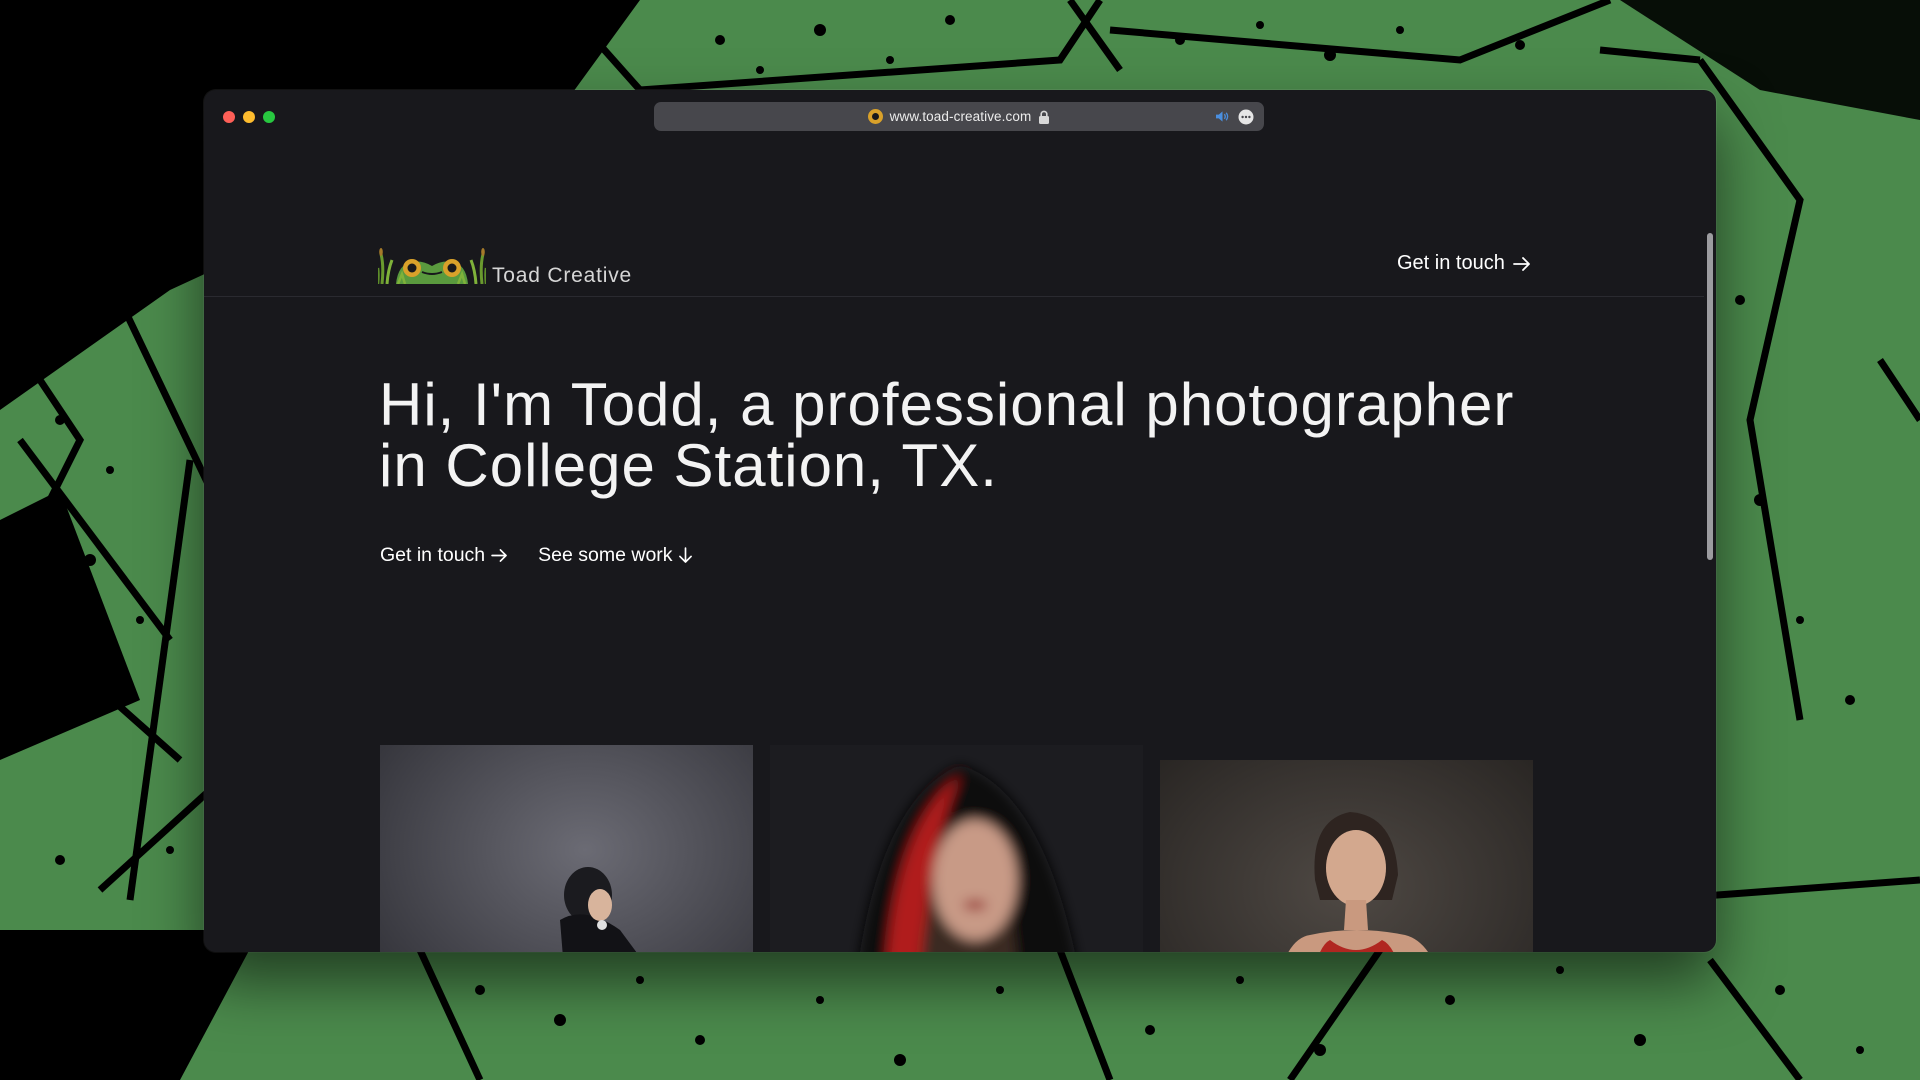 The image size is (1920, 1080). I want to click on gallery-photo-couple, so click(566, 848).